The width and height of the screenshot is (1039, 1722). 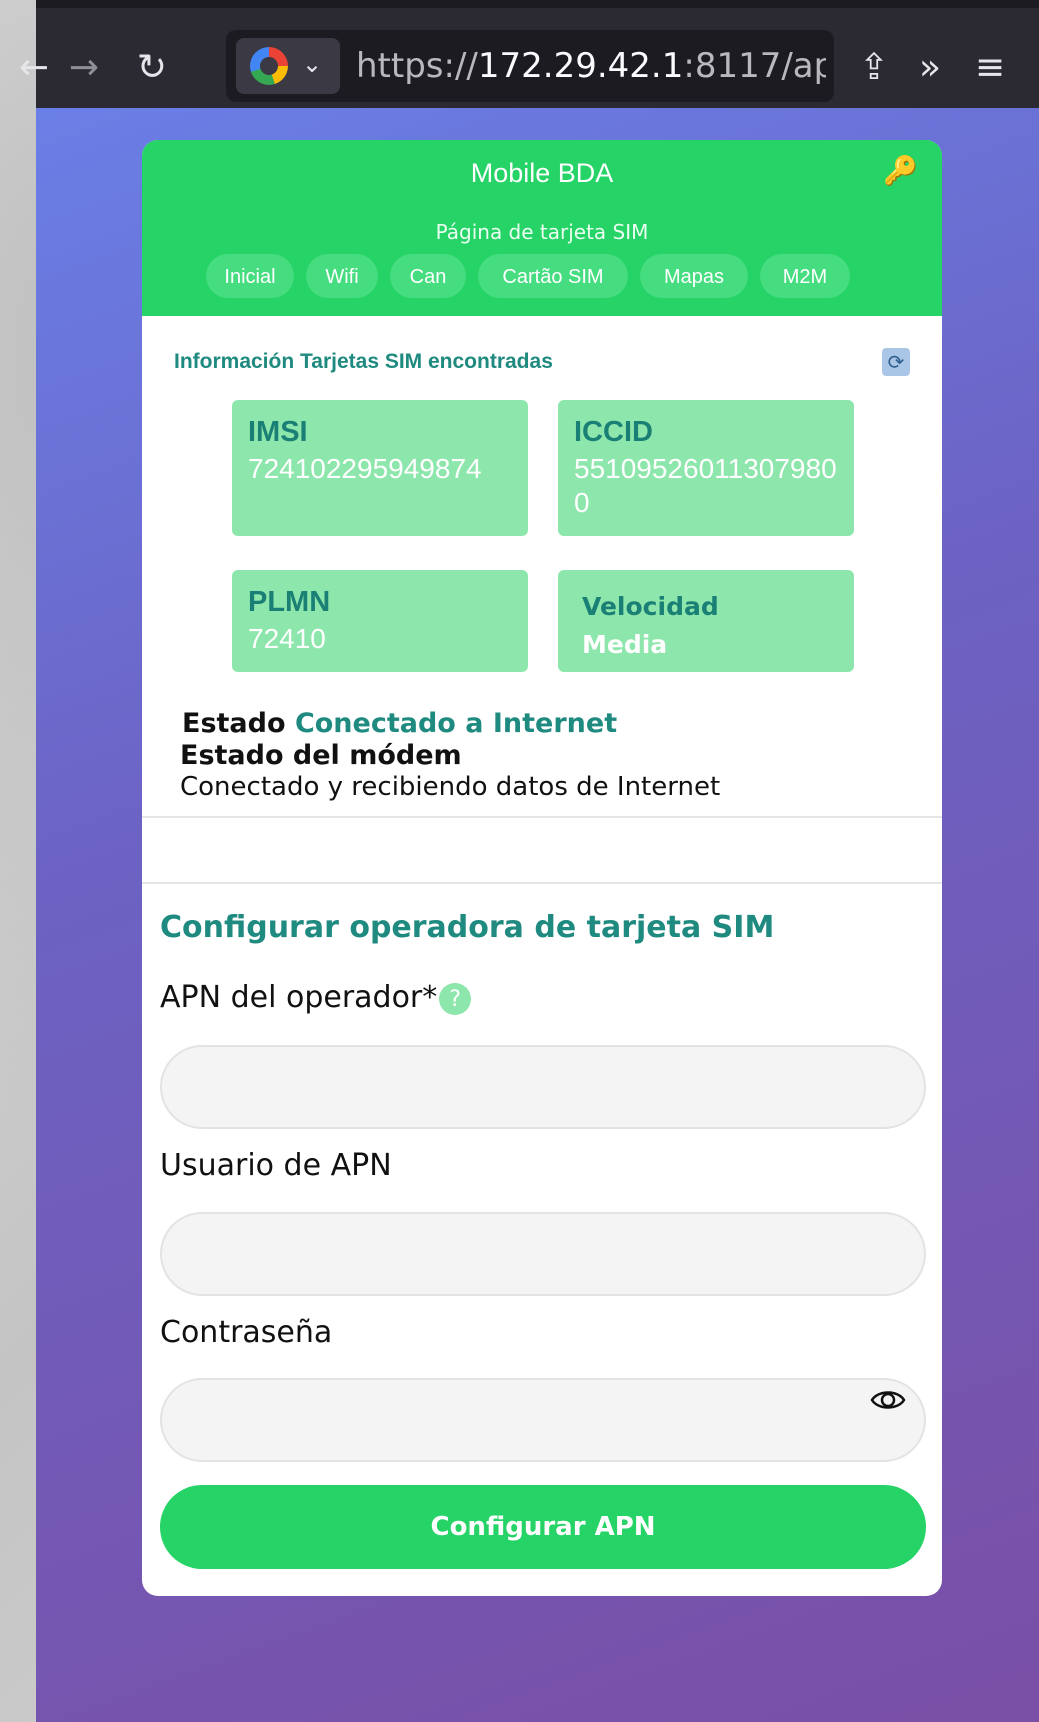 I want to click on tile-label: Velocidad, so click(x=650, y=606).